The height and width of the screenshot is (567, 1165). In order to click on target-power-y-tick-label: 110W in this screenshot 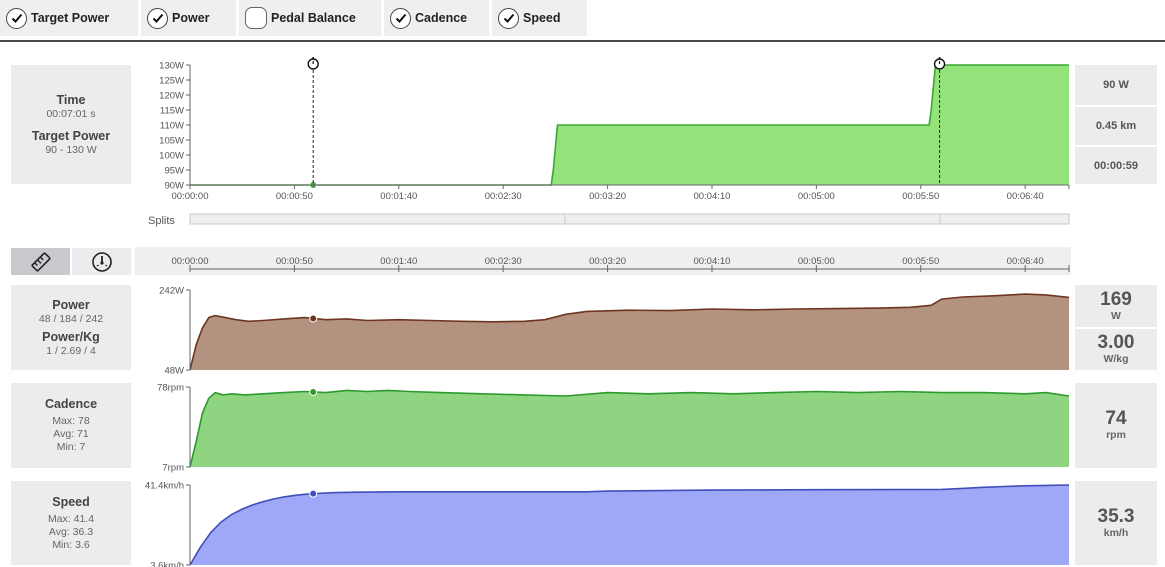, I will do `click(172, 126)`.